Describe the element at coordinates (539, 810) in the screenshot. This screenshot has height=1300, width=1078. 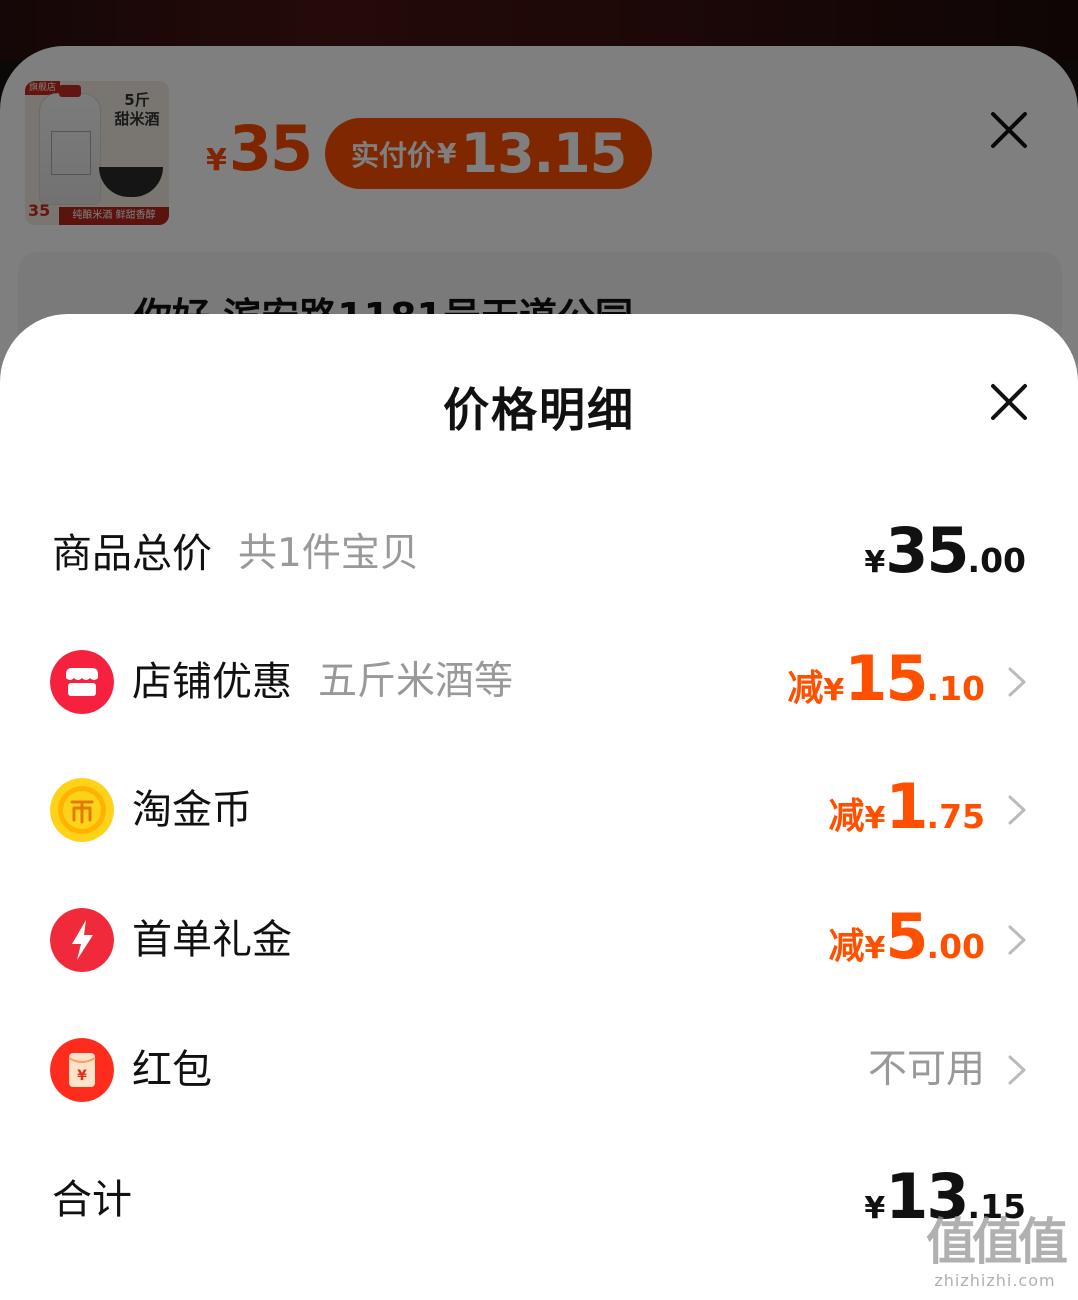
I see `row-taojinbi: 淘金币 减 ¥ 1 .75` at that location.